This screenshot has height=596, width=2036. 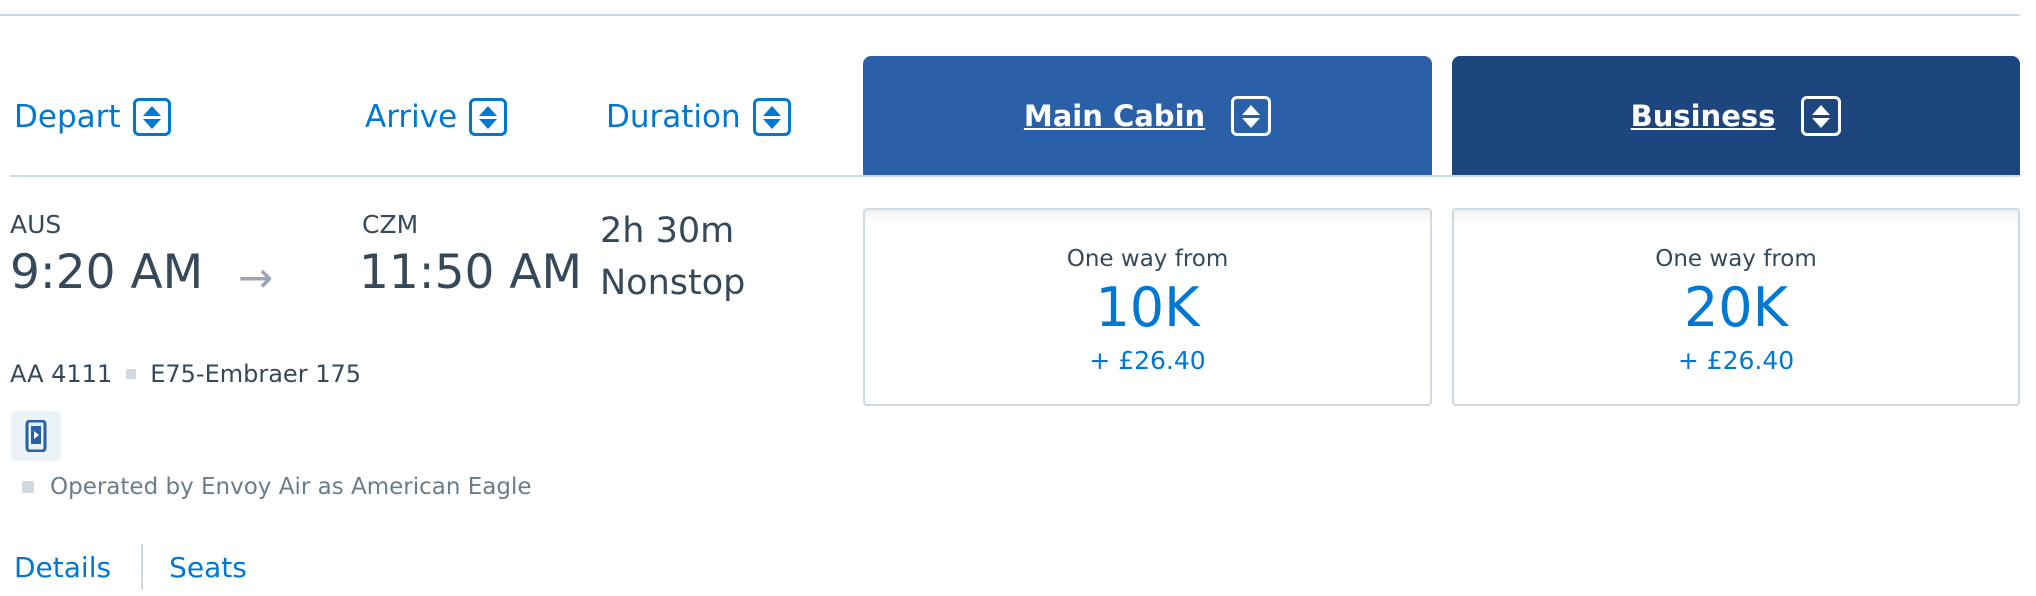 I want to click on duration-value: 2h 30m, so click(x=667, y=231).